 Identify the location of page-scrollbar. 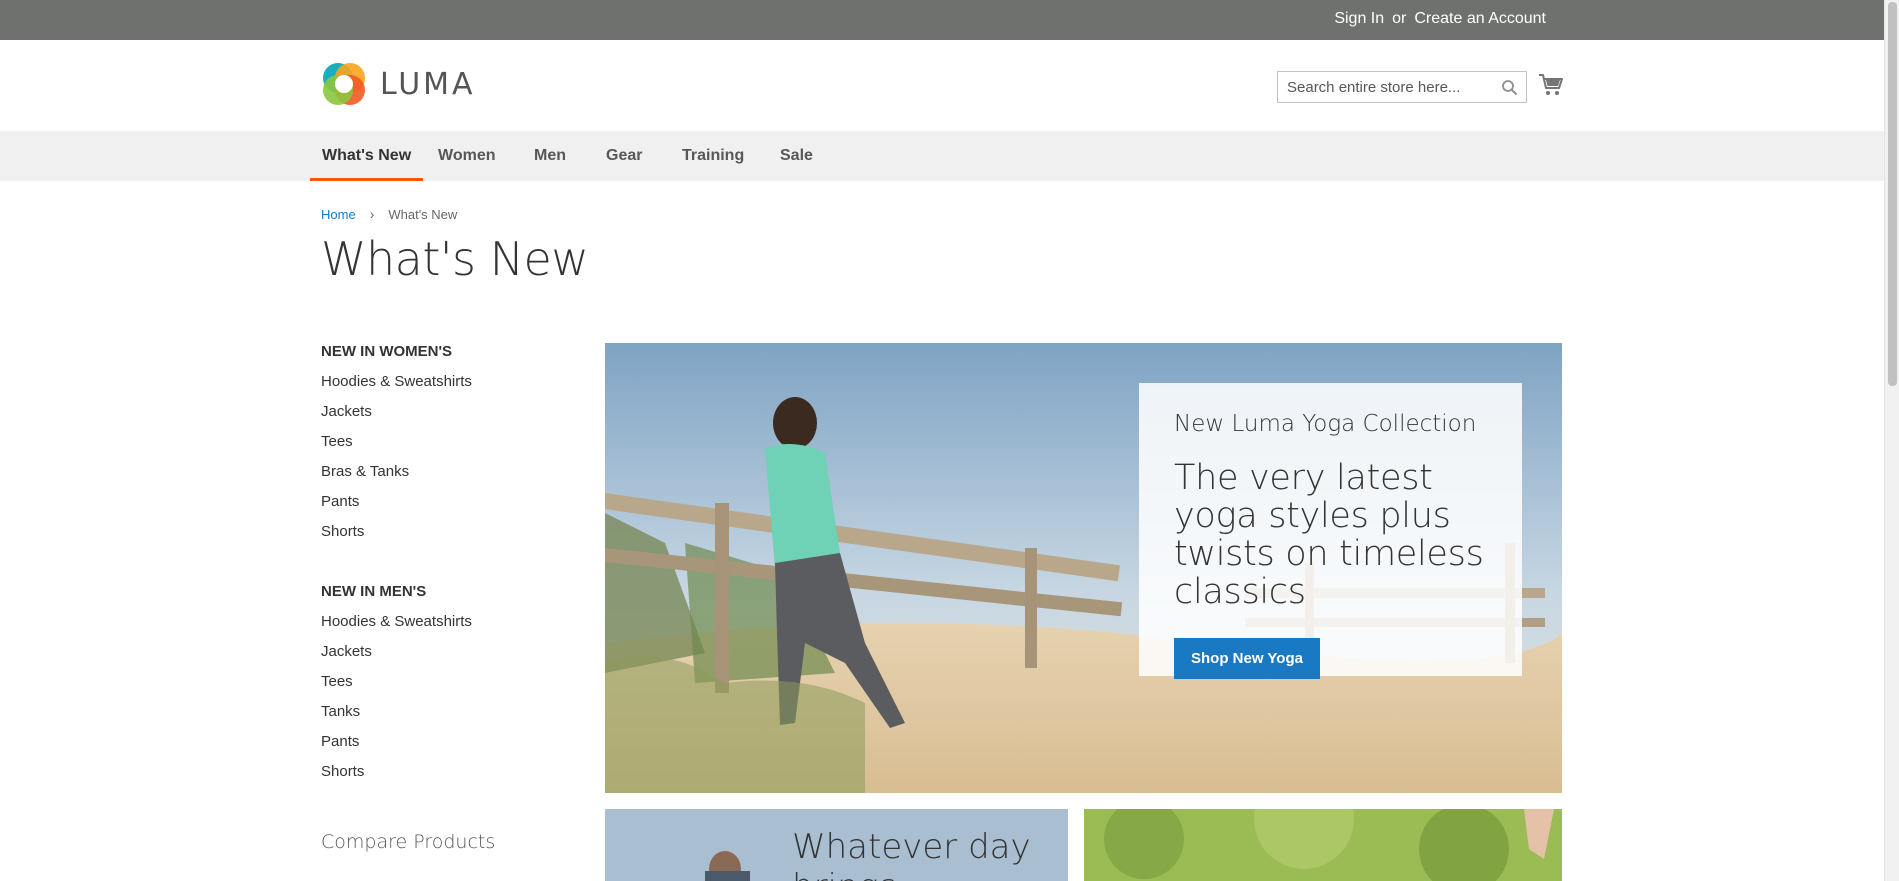
(1891, 440).